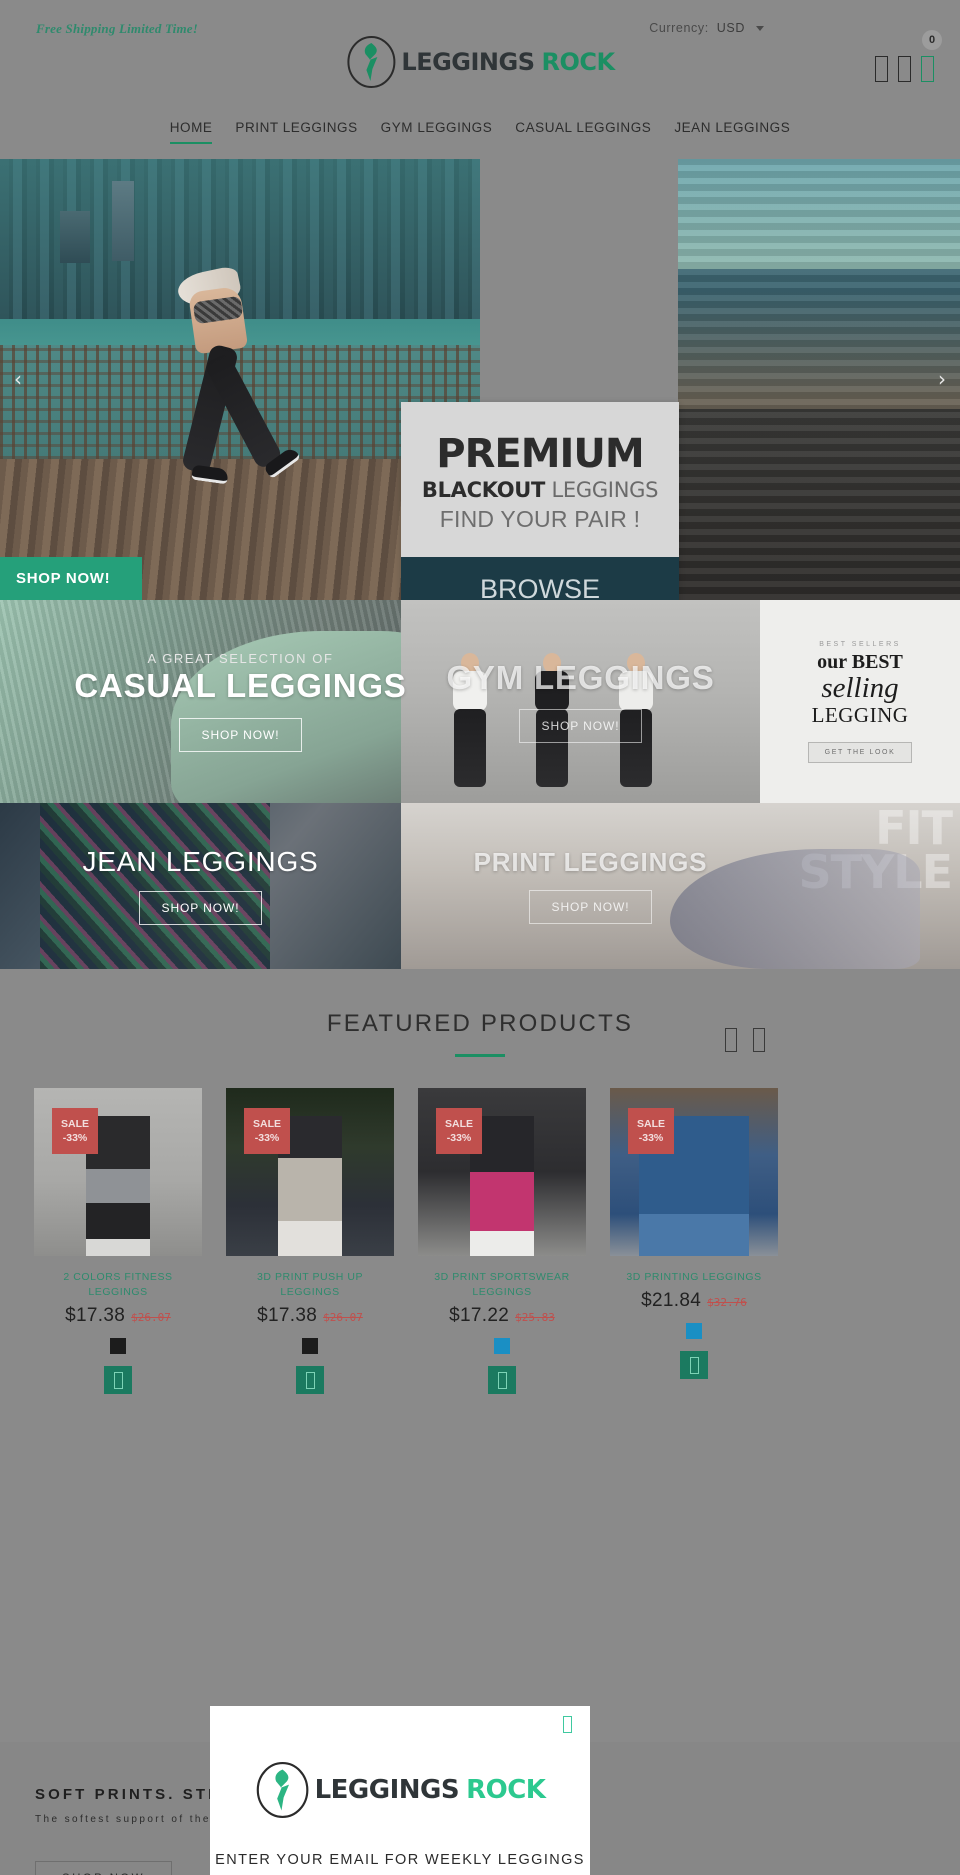 This screenshot has width=960, height=1875. Describe the element at coordinates (343, 1318) in the screenshot. I see `product-old-price: $26.07` at that location.